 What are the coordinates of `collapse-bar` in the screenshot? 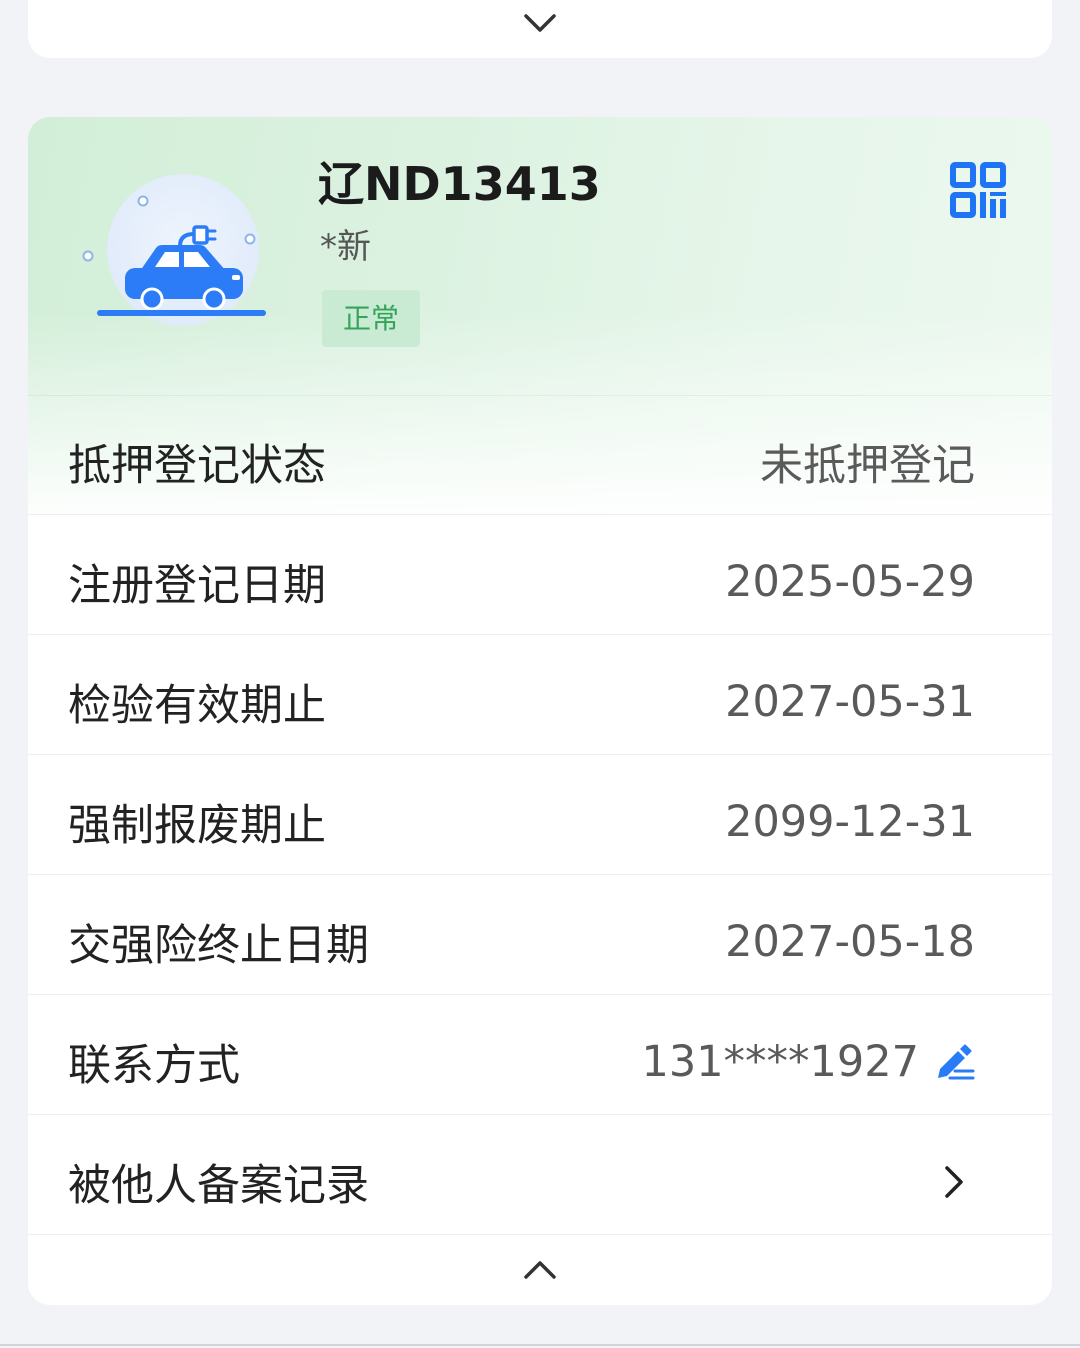 It's located at (540, 1270).